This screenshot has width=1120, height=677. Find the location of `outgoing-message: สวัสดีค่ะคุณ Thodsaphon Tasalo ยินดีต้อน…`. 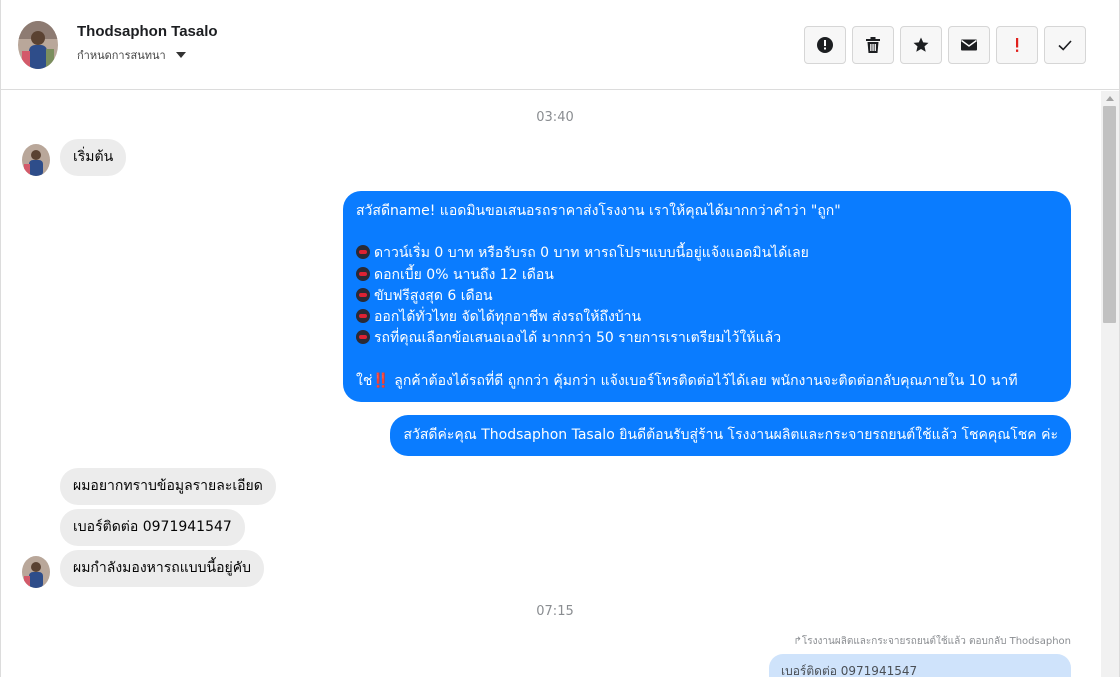

outgoing-message: สวัสดีค่ะคุณ Thodsaphon Tasalo ยินดีต้อน… is located at coordinates (730, 436).